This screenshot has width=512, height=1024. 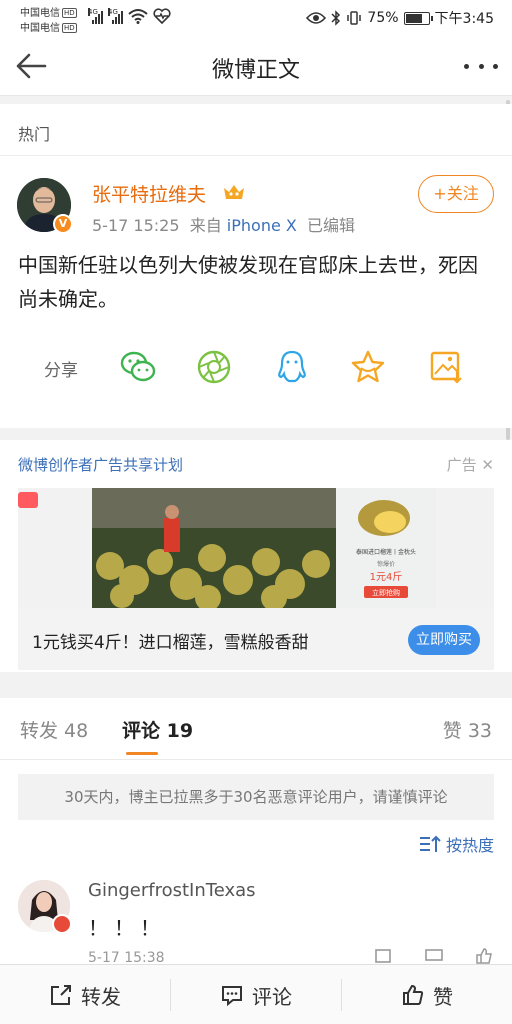 I want to click on eye-icon, so click(x=316, y=18).